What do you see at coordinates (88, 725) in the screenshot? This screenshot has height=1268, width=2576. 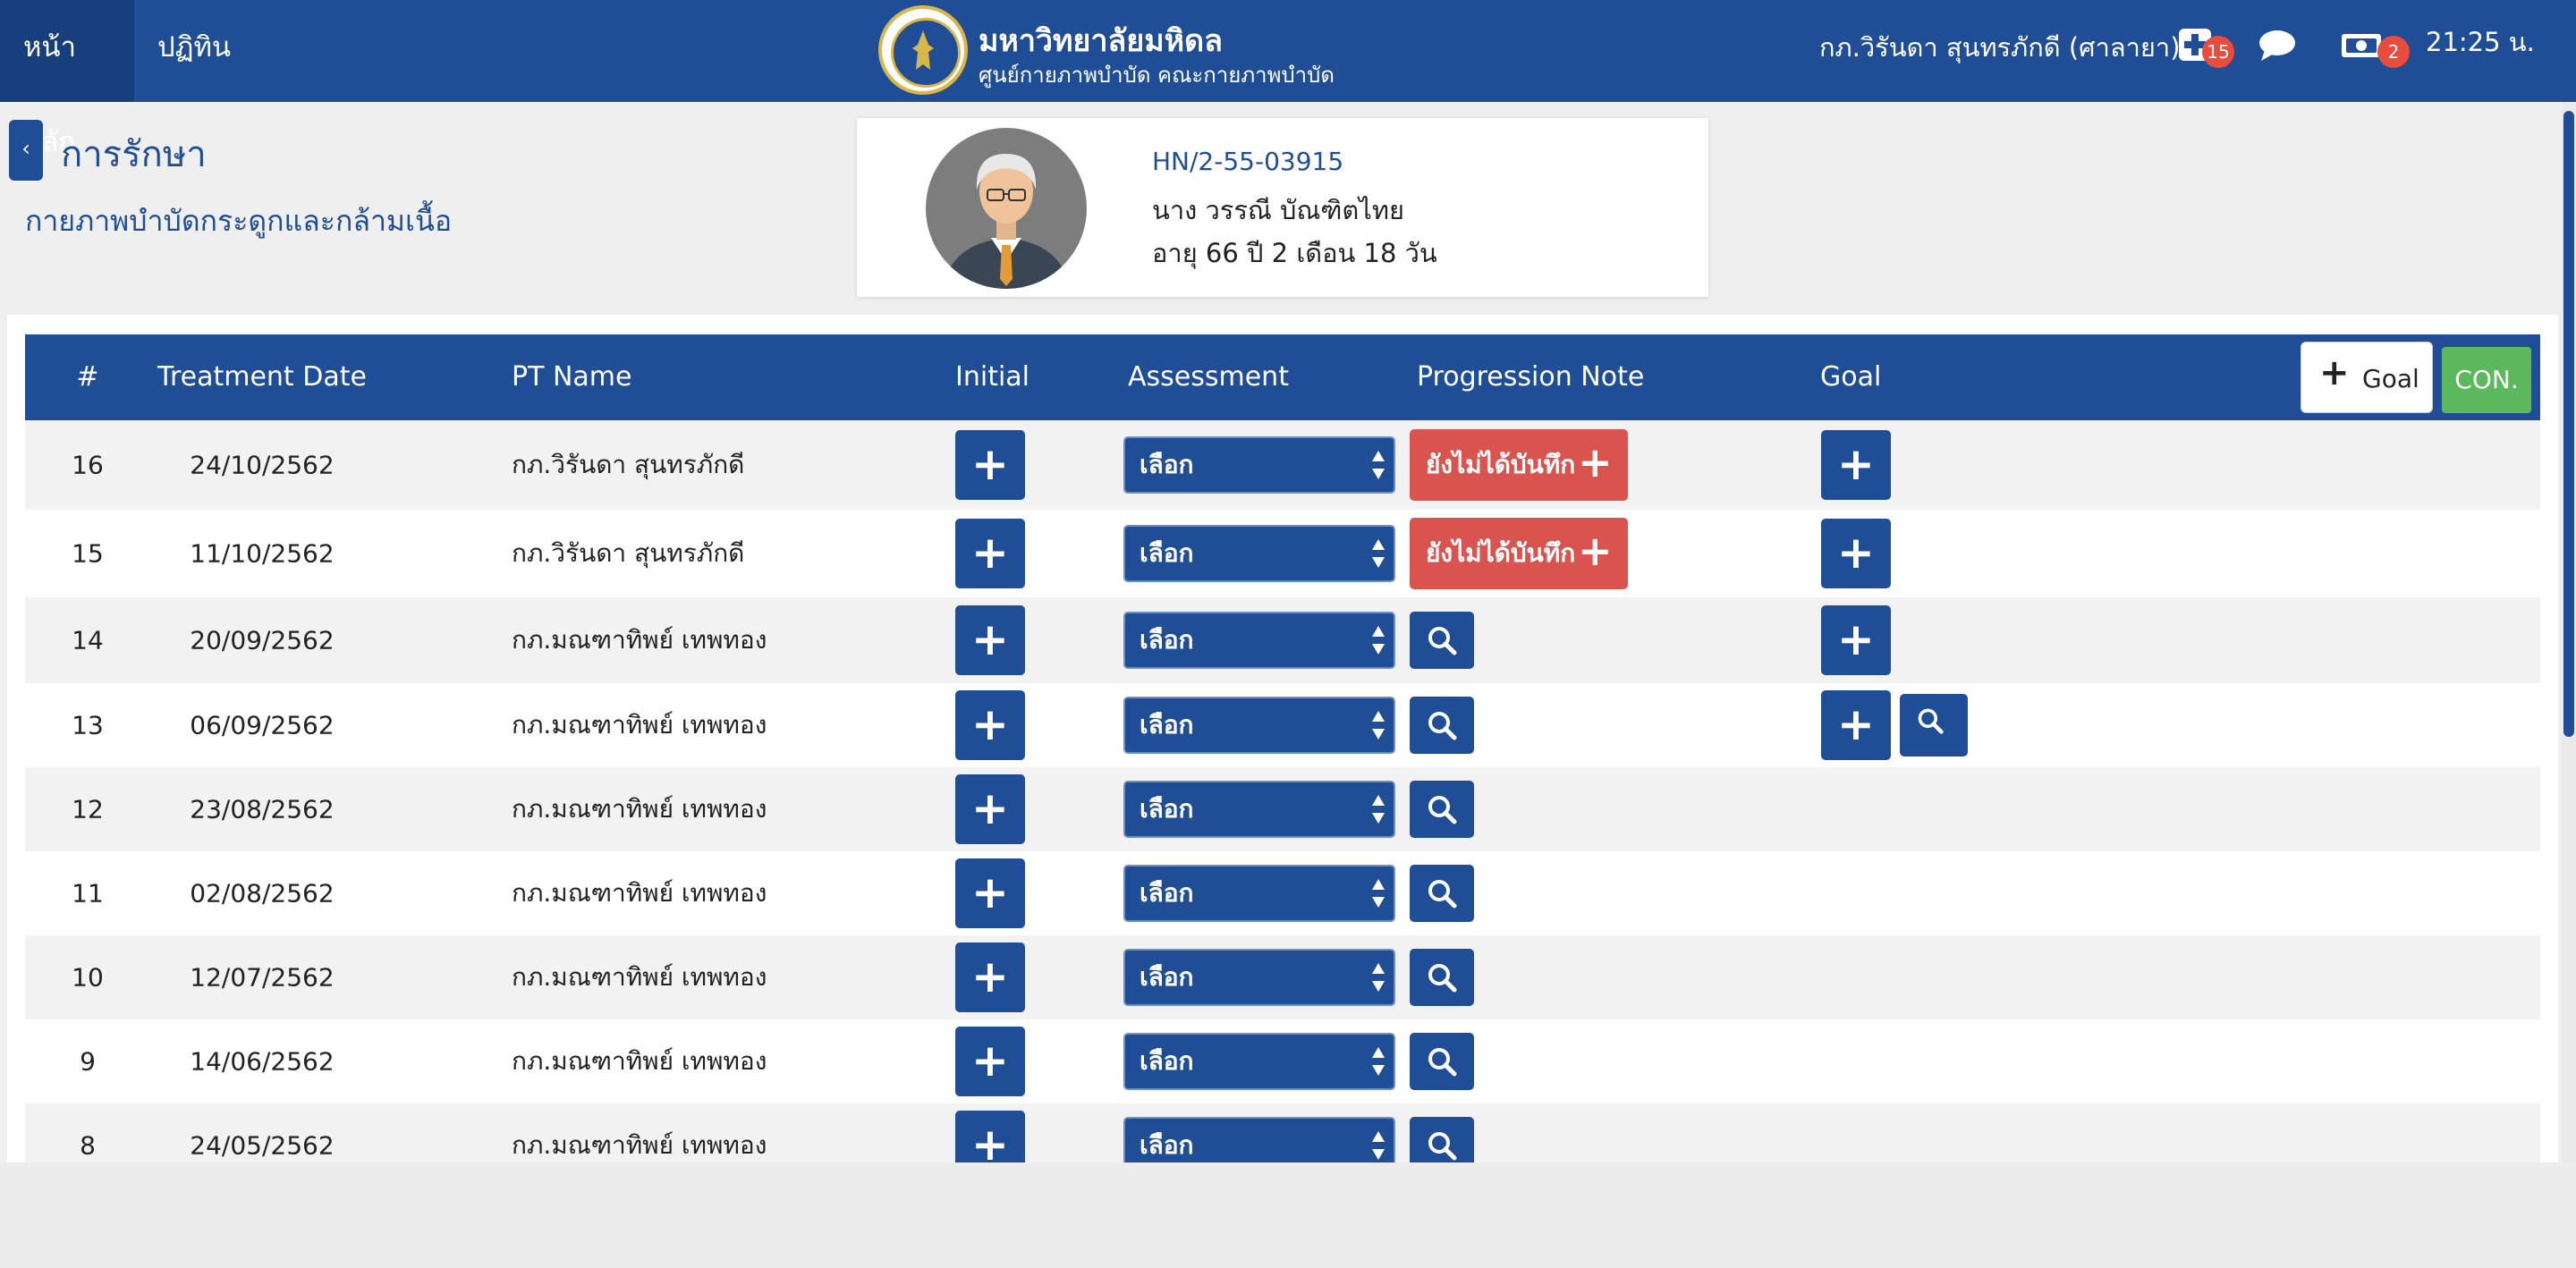 I see `row-number: 13` at bounding box center [88, 725].